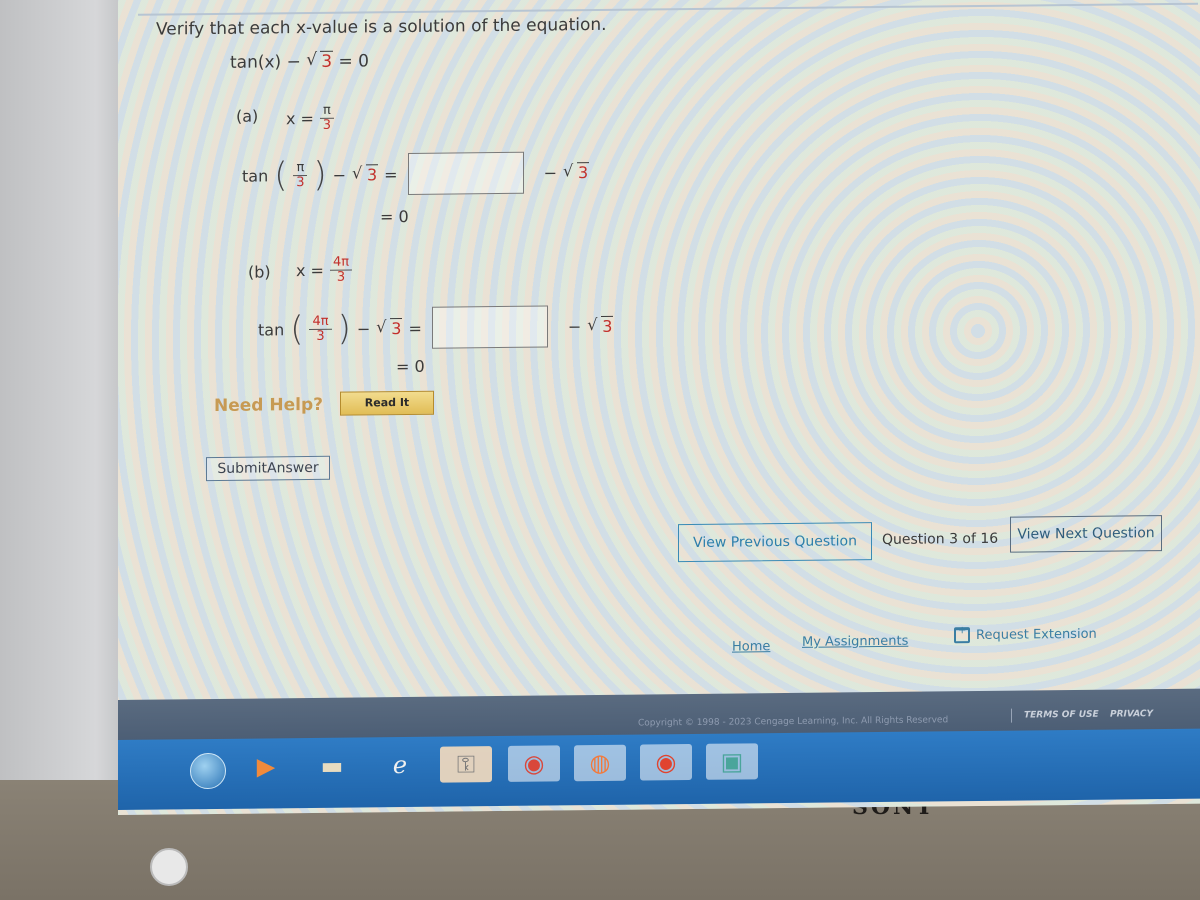  I want to click on part-b-result: = 0, so click(410, 366).